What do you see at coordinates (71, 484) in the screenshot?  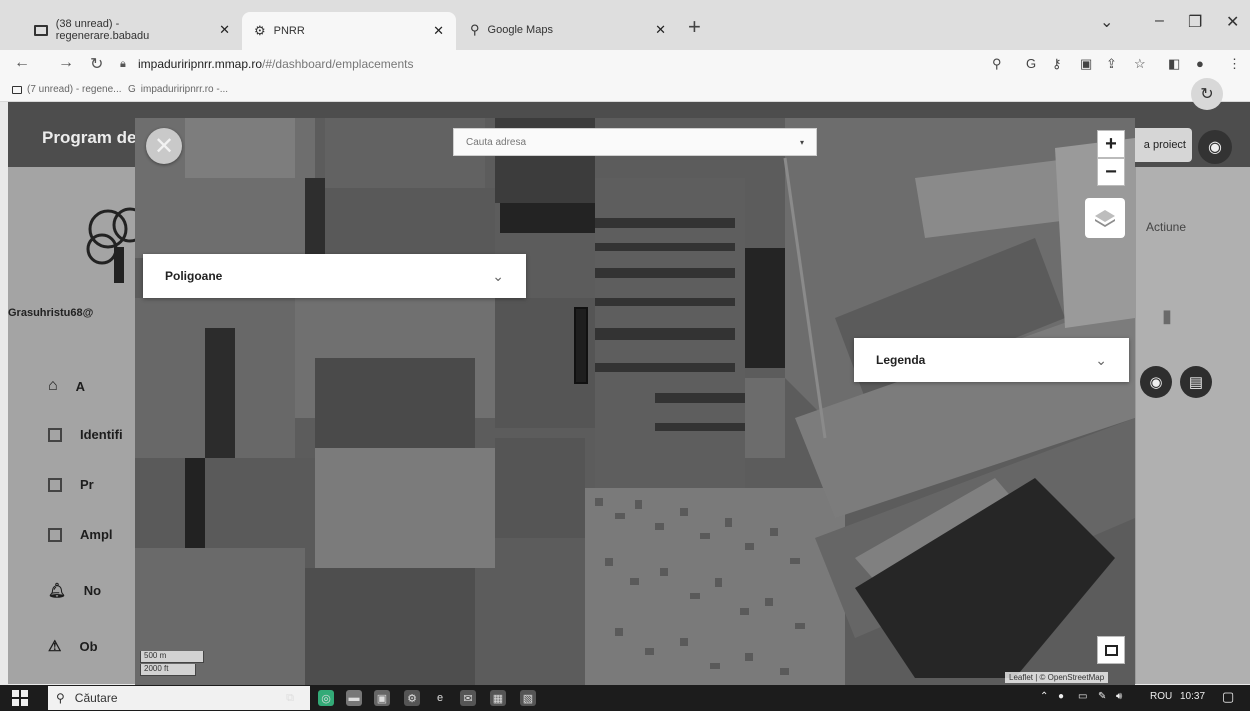 I see `sidebar-item-proiecte: Pr` at bounding box center [71, 484].